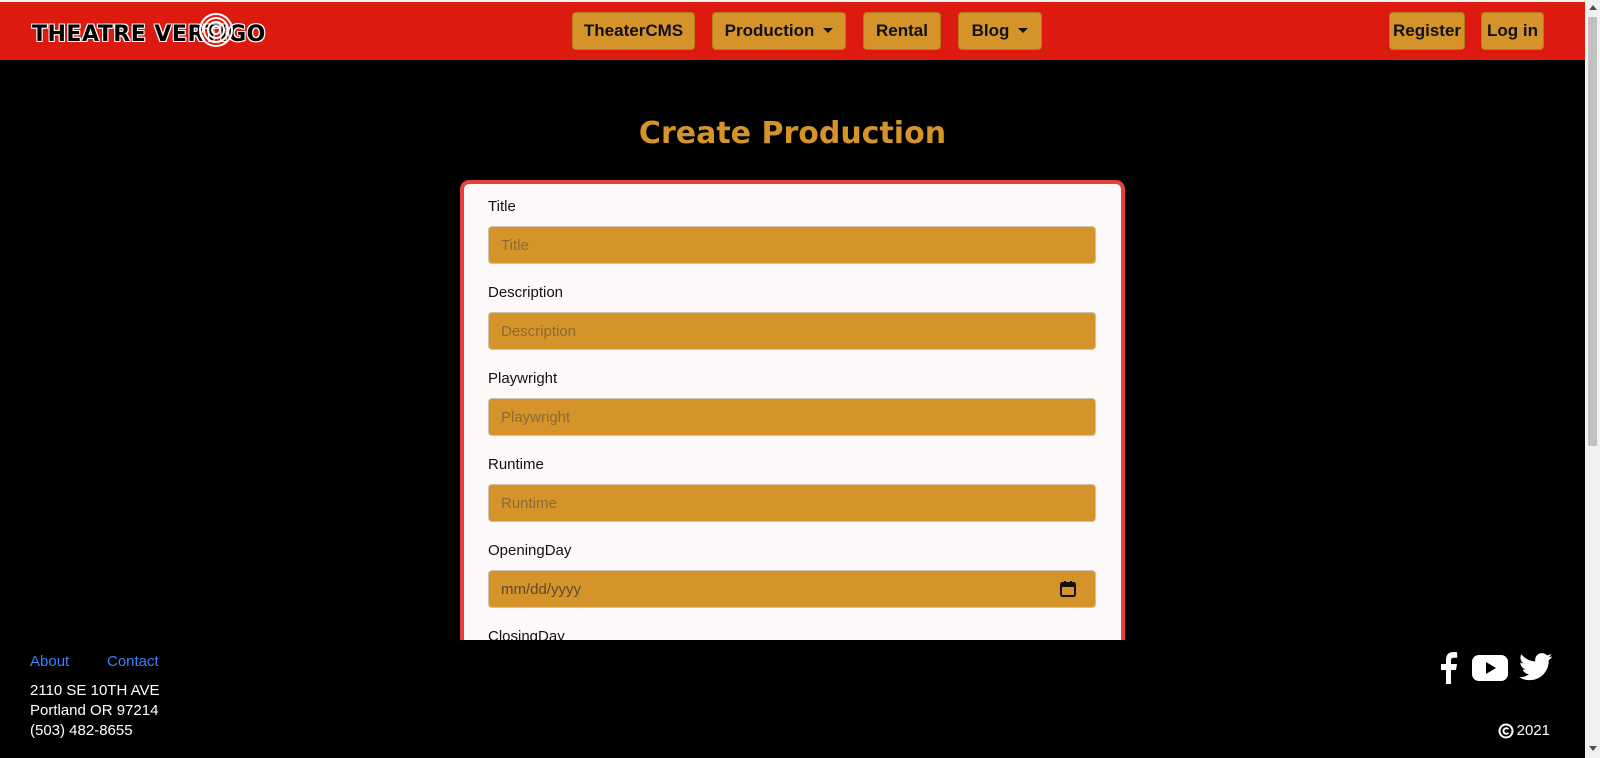  What do you see at coordinates (769, 30) in the screenshot?
I see `nav-production-label: Production` at bounding box center [769, 30].